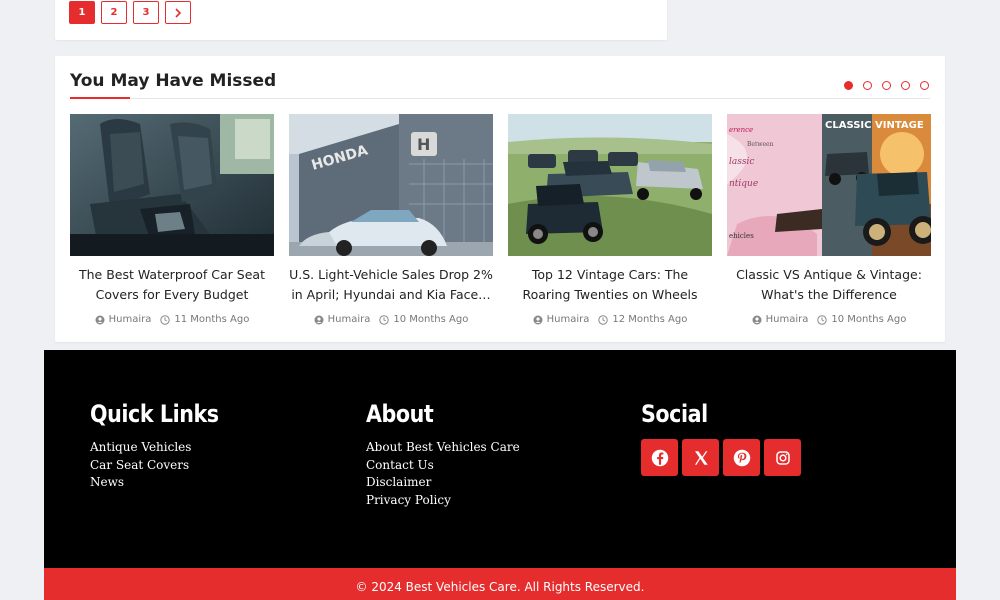  Describe the element at coordinates (741, 162) in the screenshot. I see `collage-line-3-text: lassic` at that location.